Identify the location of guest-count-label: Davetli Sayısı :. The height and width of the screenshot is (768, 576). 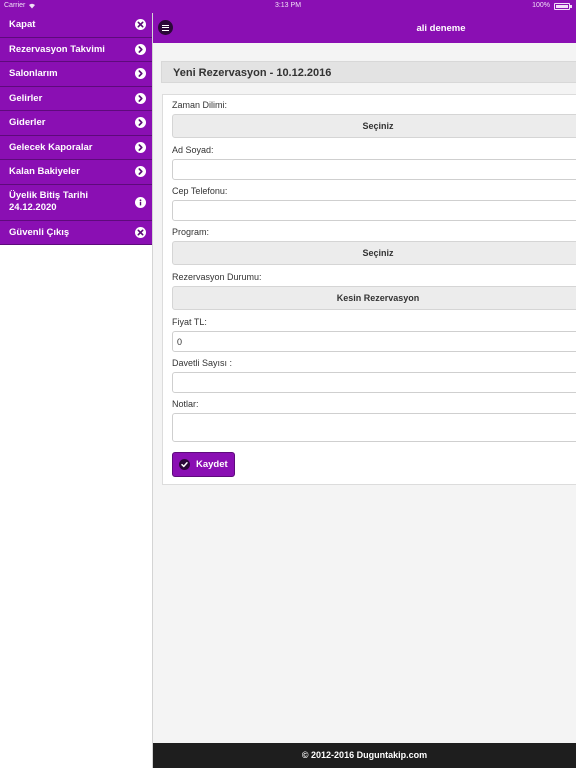
(202, 363).